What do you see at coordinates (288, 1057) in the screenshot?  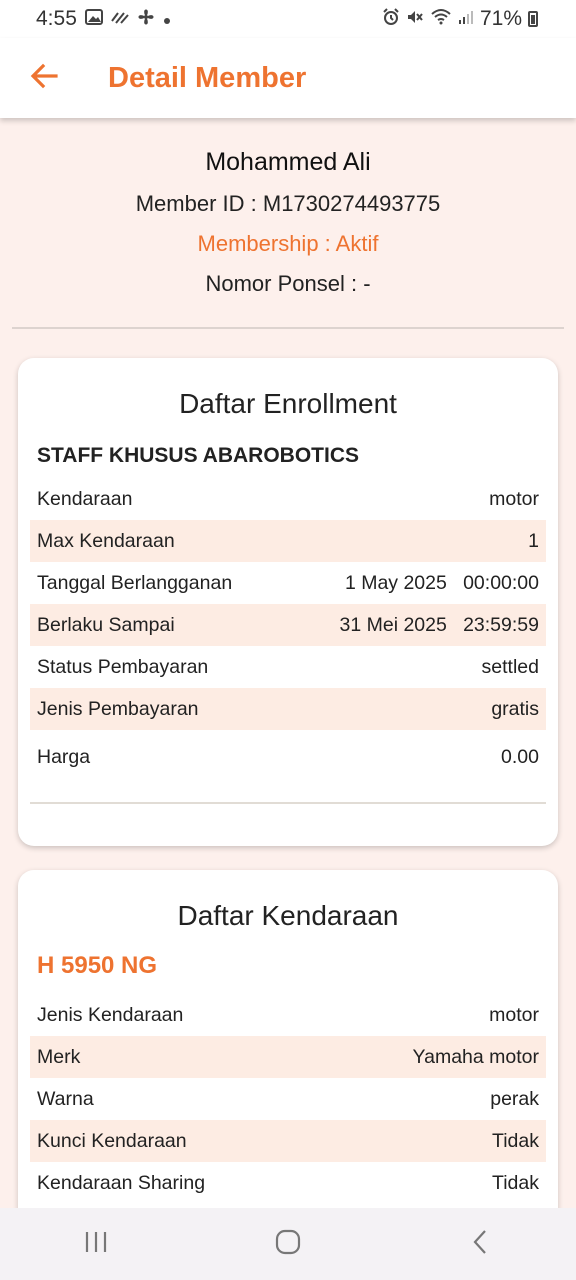 I see `vehicle-row: Merk Yamaha motor` at bounding box center [288, 1057].